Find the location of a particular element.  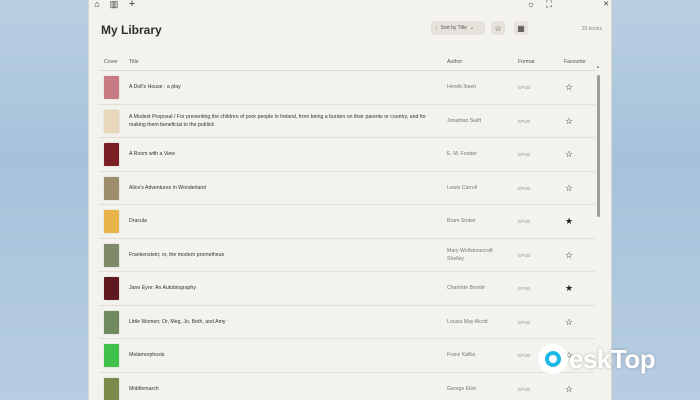

page-title: My Library is located at coordinates (131, 30).